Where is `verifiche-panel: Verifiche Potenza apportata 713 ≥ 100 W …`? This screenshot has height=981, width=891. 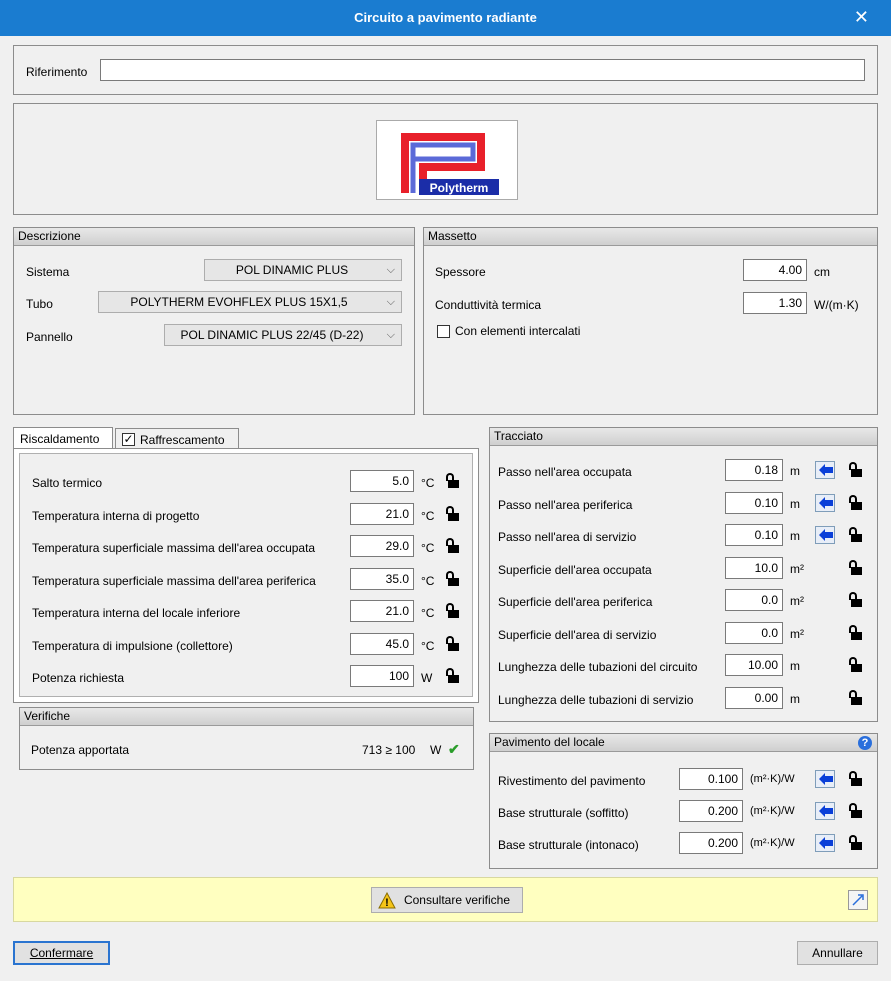 verifiche-panel: Verifiche Potenza apportata 713 ≥ 100 W … is located at coordinates (246, 738).